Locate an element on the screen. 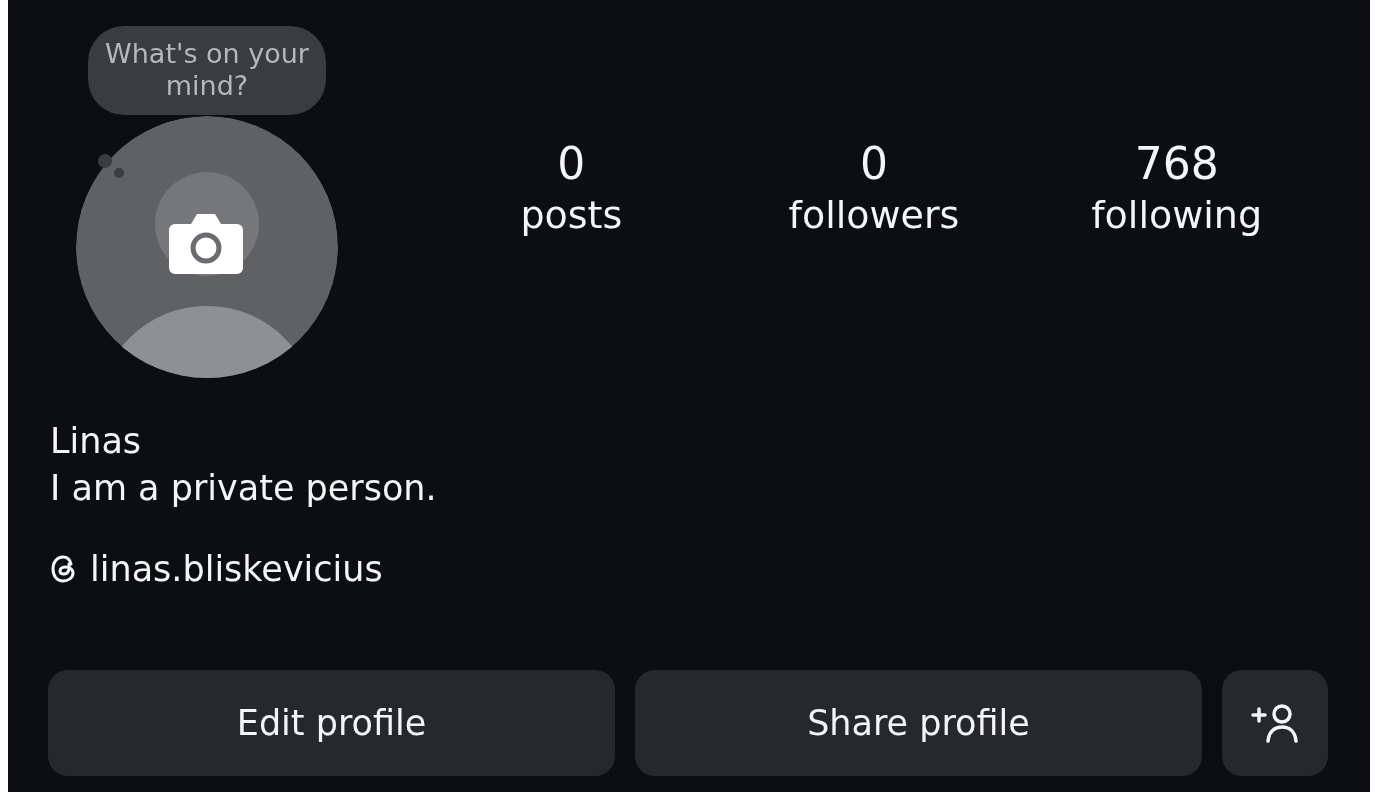 Image resolution: width=1375 pixels, height=792 pixels. profile-button: Share profile is located at coordinates (918, 723).